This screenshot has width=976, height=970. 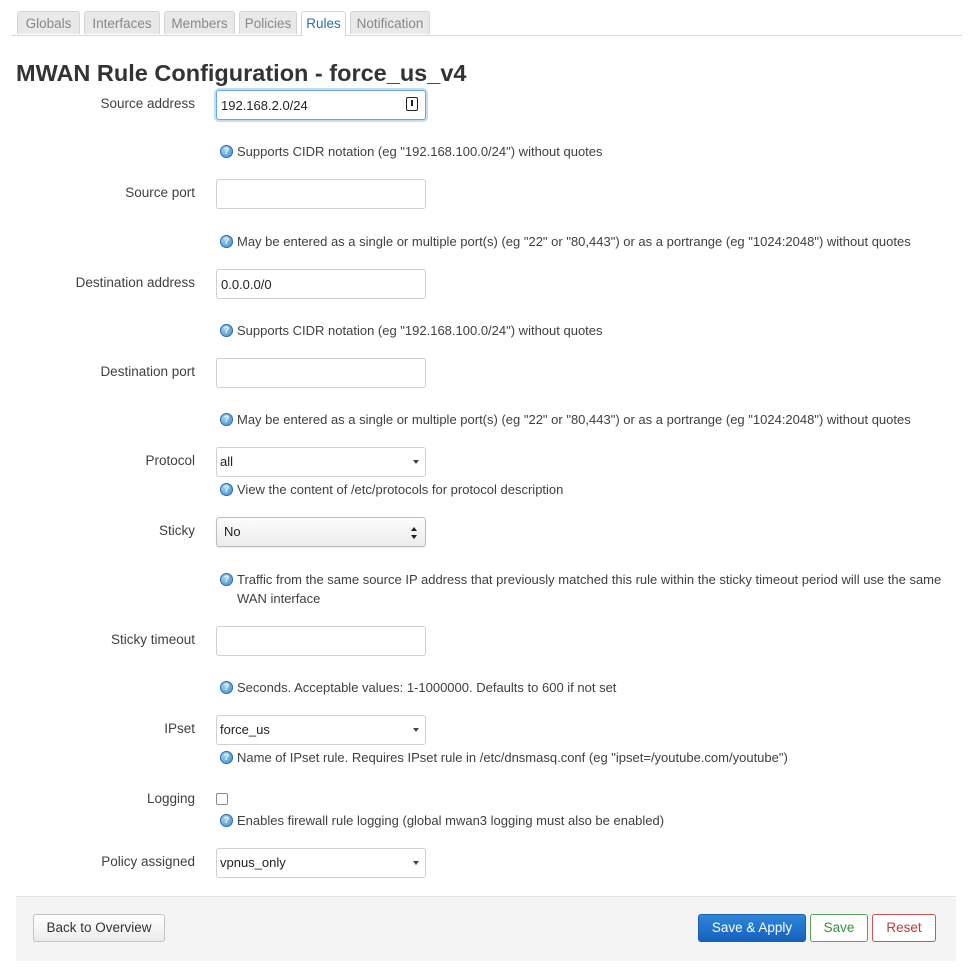 I want to click on tab-members: Members, so click(x=199, y=22).